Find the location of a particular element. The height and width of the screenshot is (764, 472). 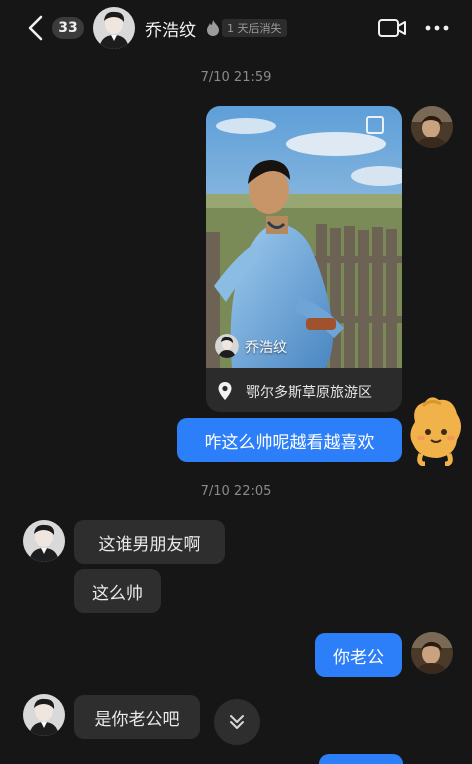

message-timestamp: 7/10 22:05 is located at coordinates (236, 491).